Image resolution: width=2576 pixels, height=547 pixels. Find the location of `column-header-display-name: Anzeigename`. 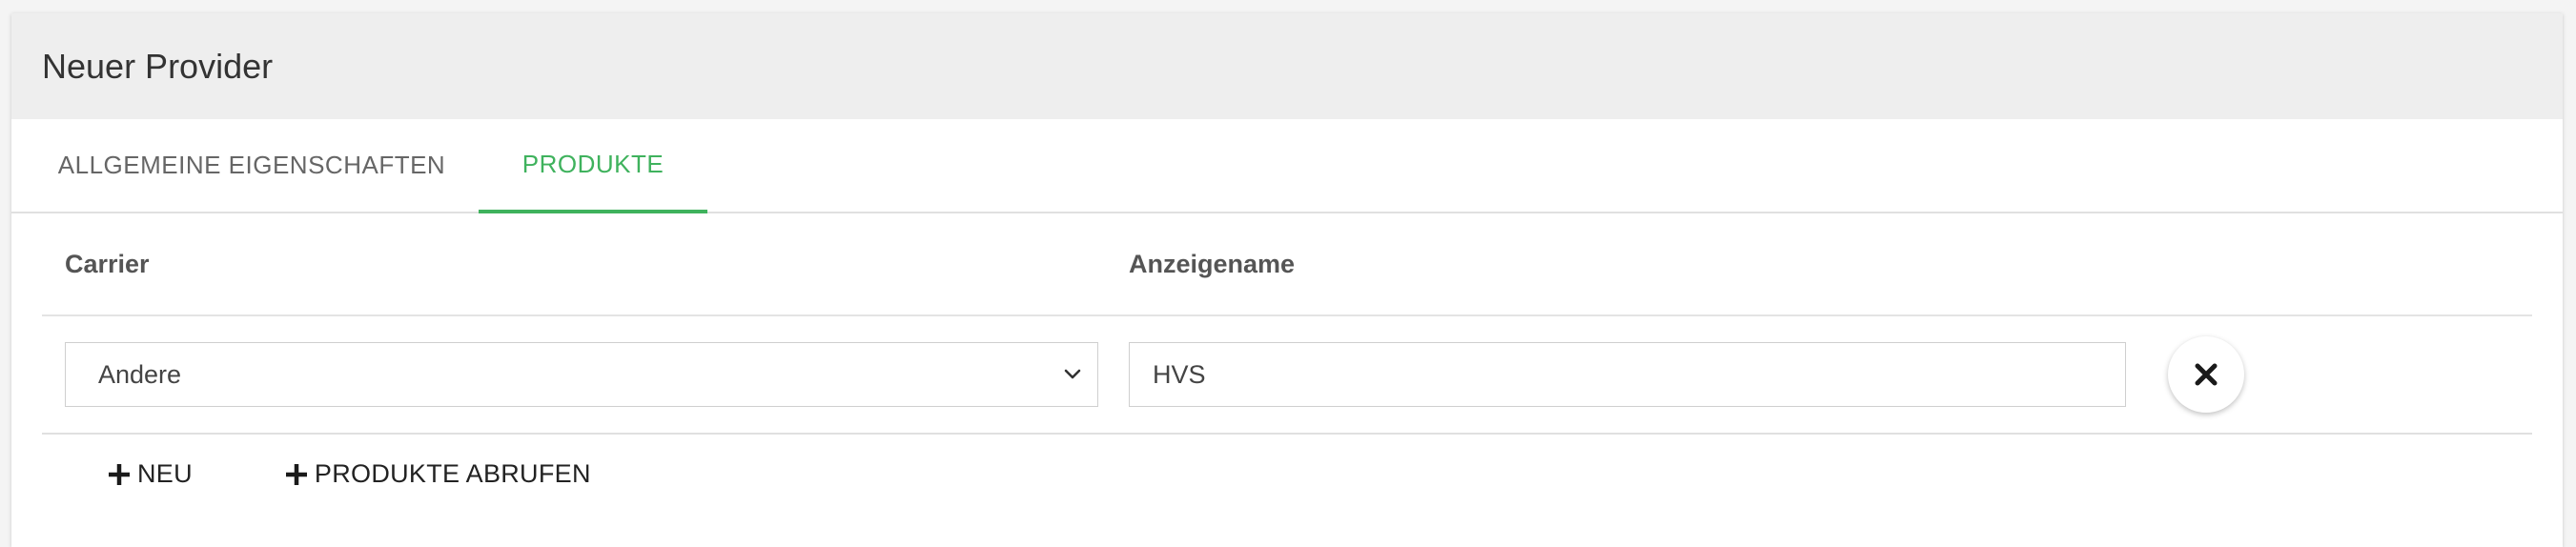

column-header-display-name: Anzeigename is located at coordinates (1212, 263).